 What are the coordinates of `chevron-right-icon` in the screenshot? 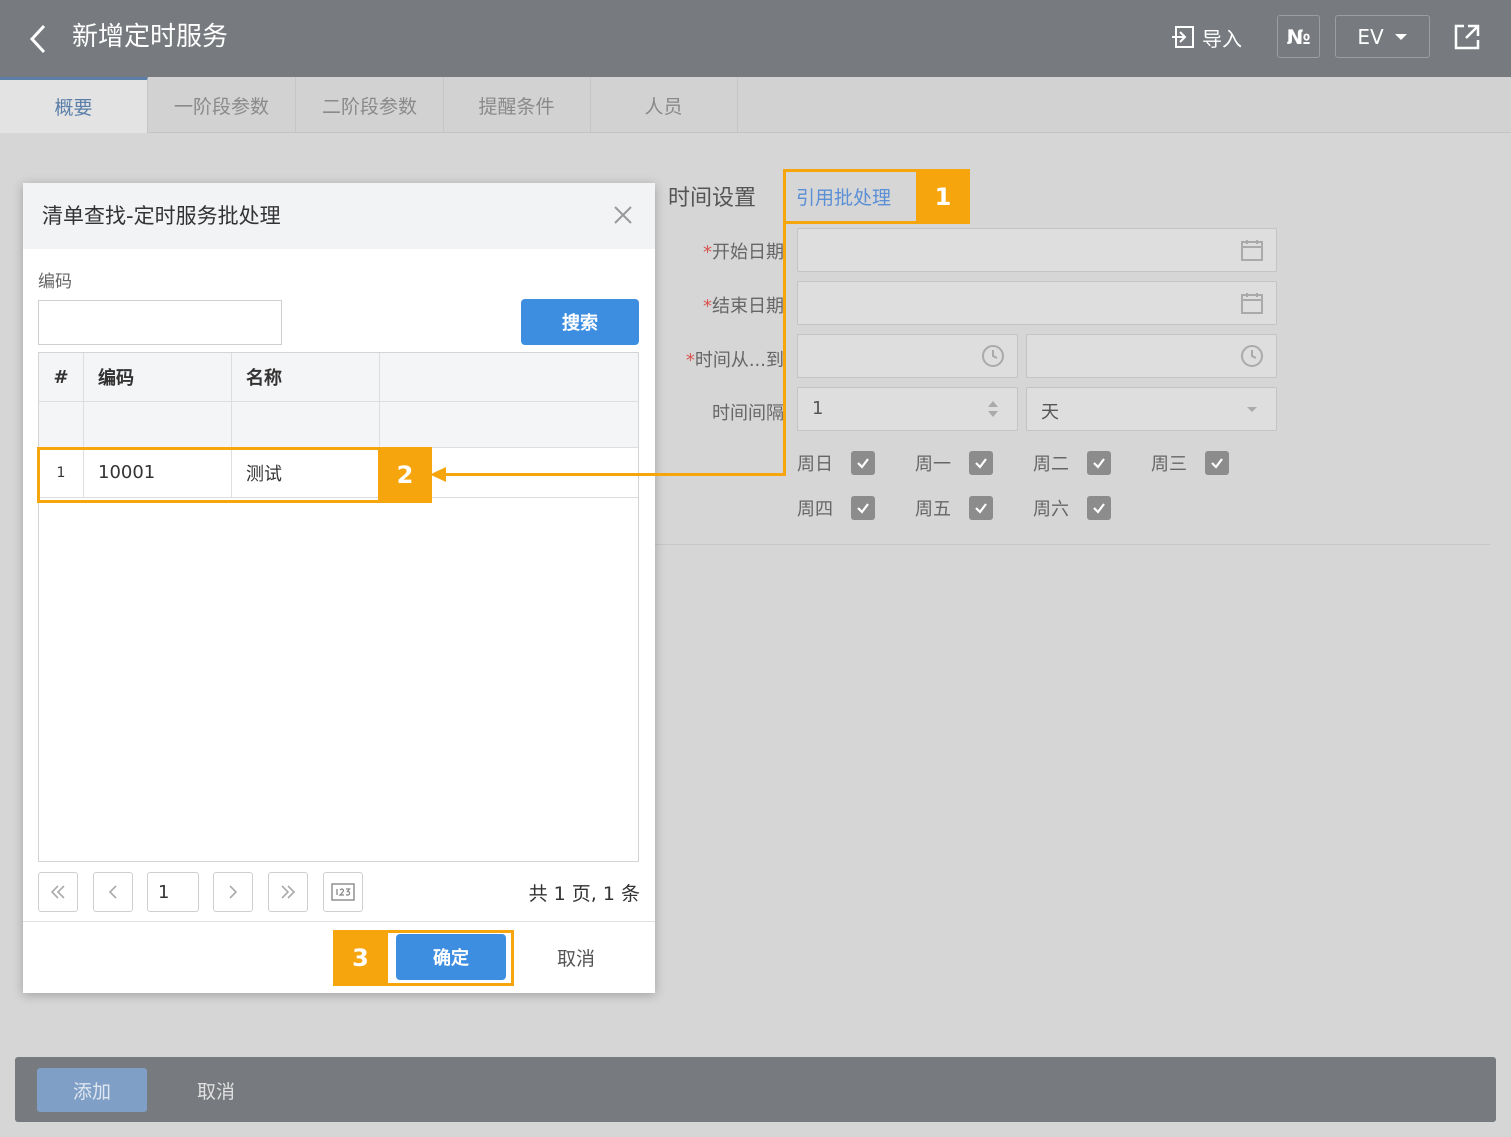 It's located at (233, 892).